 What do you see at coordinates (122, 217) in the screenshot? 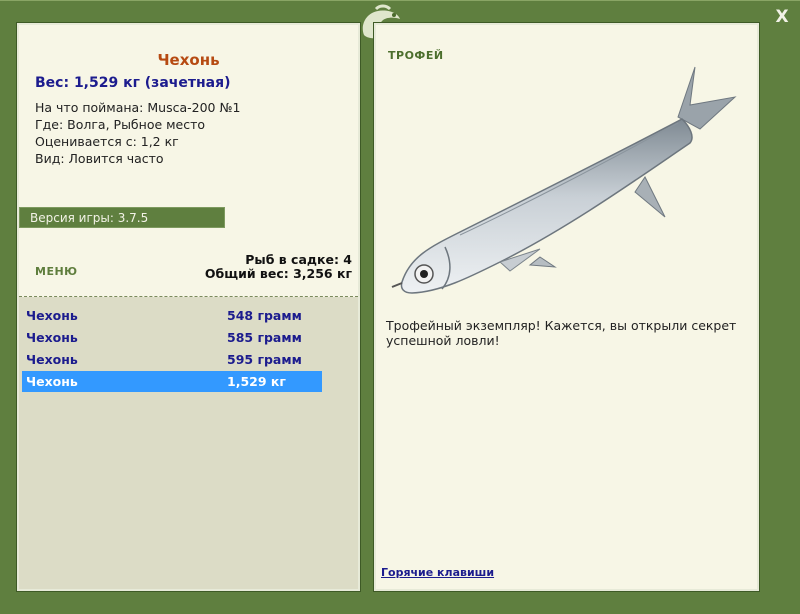
I see `version-label: Версия игры: 3.7.5` at bounding box center [122, 217].